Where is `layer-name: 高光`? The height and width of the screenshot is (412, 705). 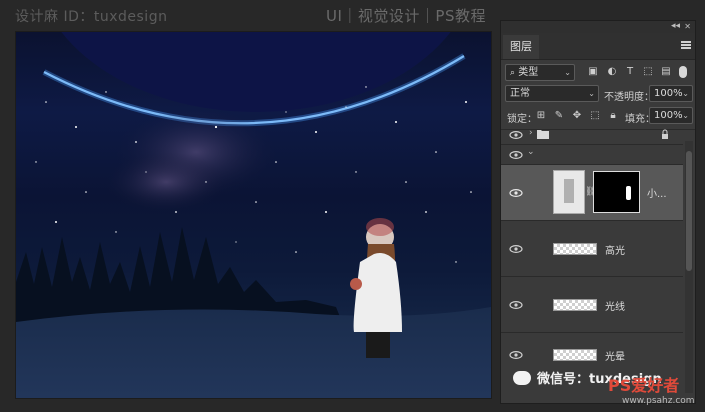 layer-name: 高光 is located at coordinates (615, 251).